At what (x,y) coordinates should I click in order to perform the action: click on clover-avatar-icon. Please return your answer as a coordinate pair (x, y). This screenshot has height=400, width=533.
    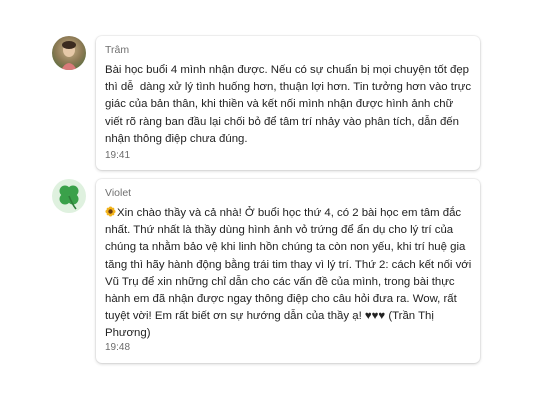
    Looking at the image, I should click on (69, 196).